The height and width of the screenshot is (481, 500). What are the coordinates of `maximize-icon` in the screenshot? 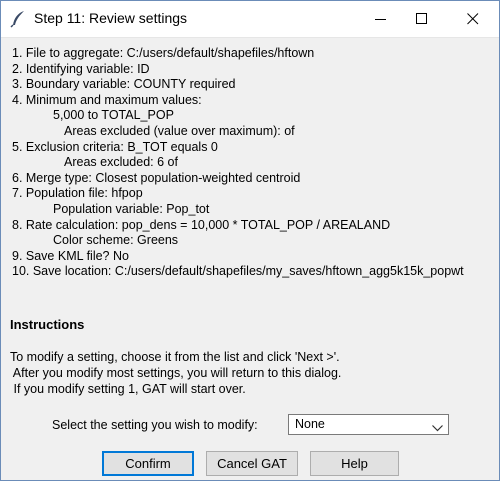 It's located at (421, 18).